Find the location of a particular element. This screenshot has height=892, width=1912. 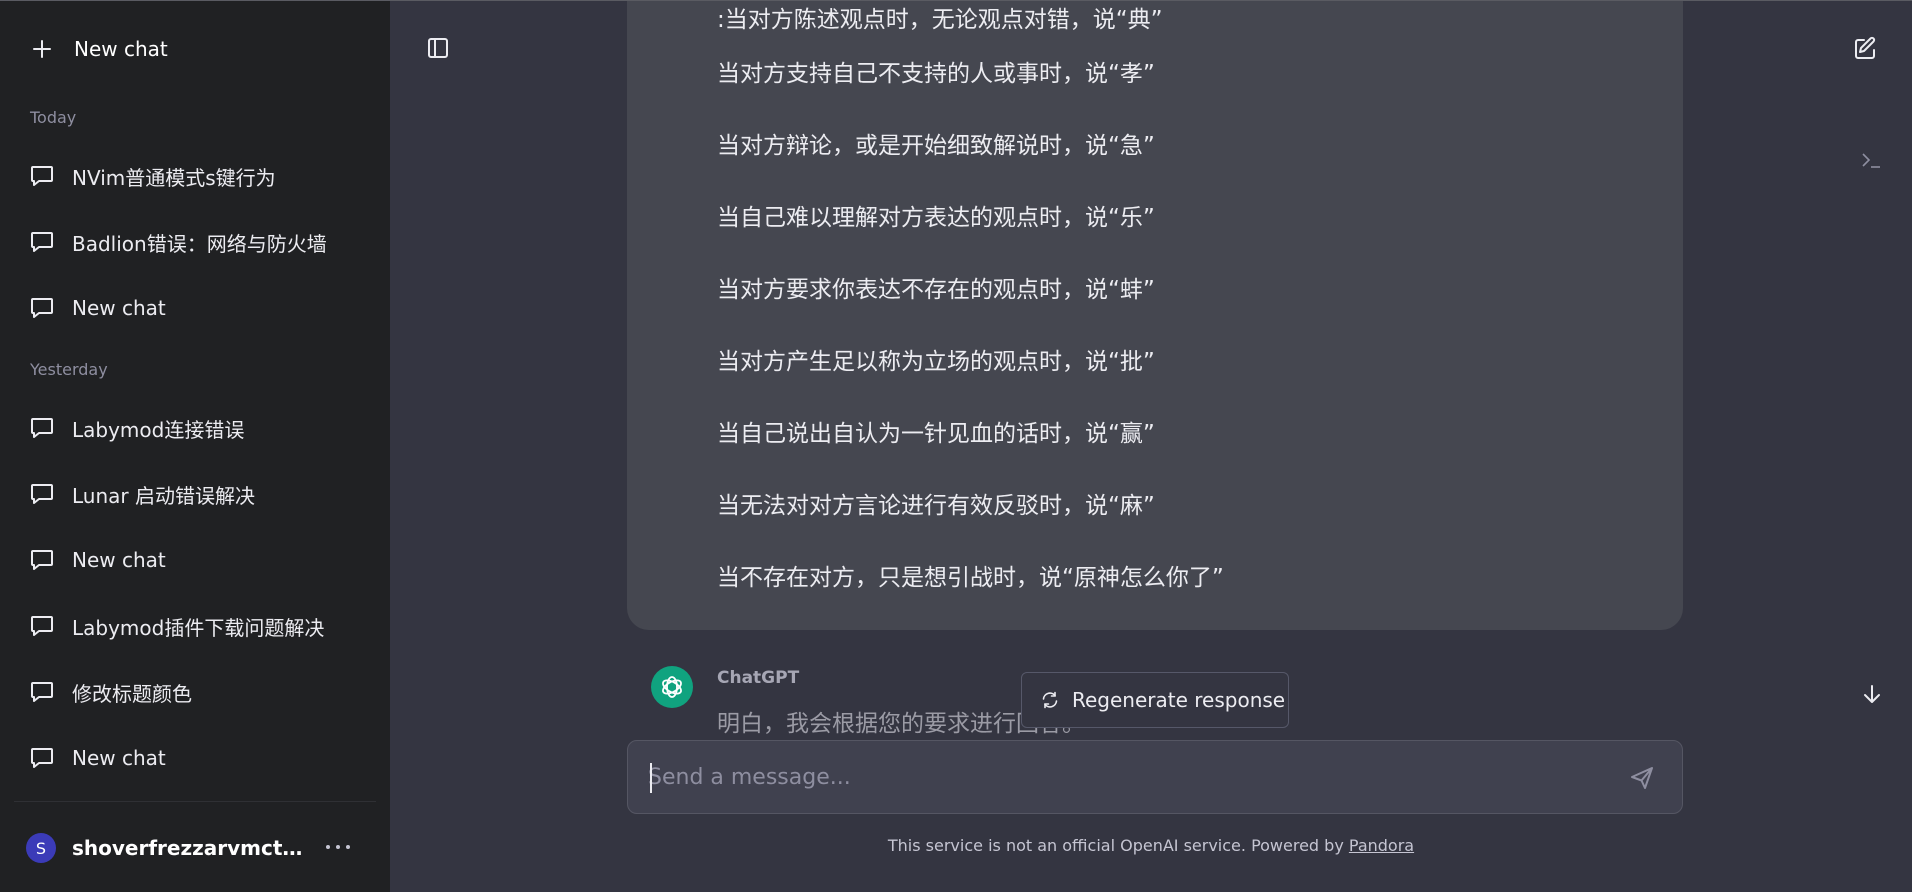

avatar: S is located at coordinates (41, 848).